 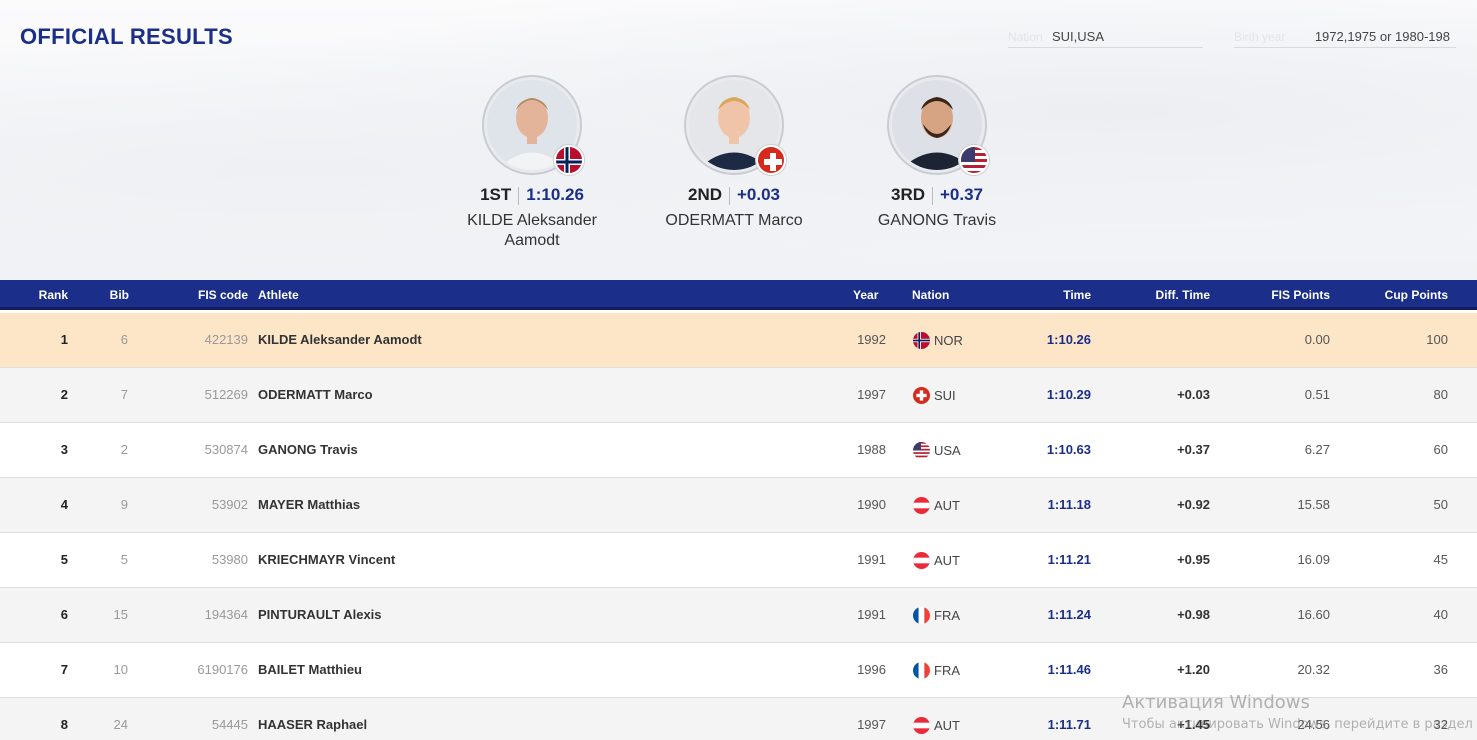 I want to click on column-header-nation: Nation, so click(x=930, y=295).